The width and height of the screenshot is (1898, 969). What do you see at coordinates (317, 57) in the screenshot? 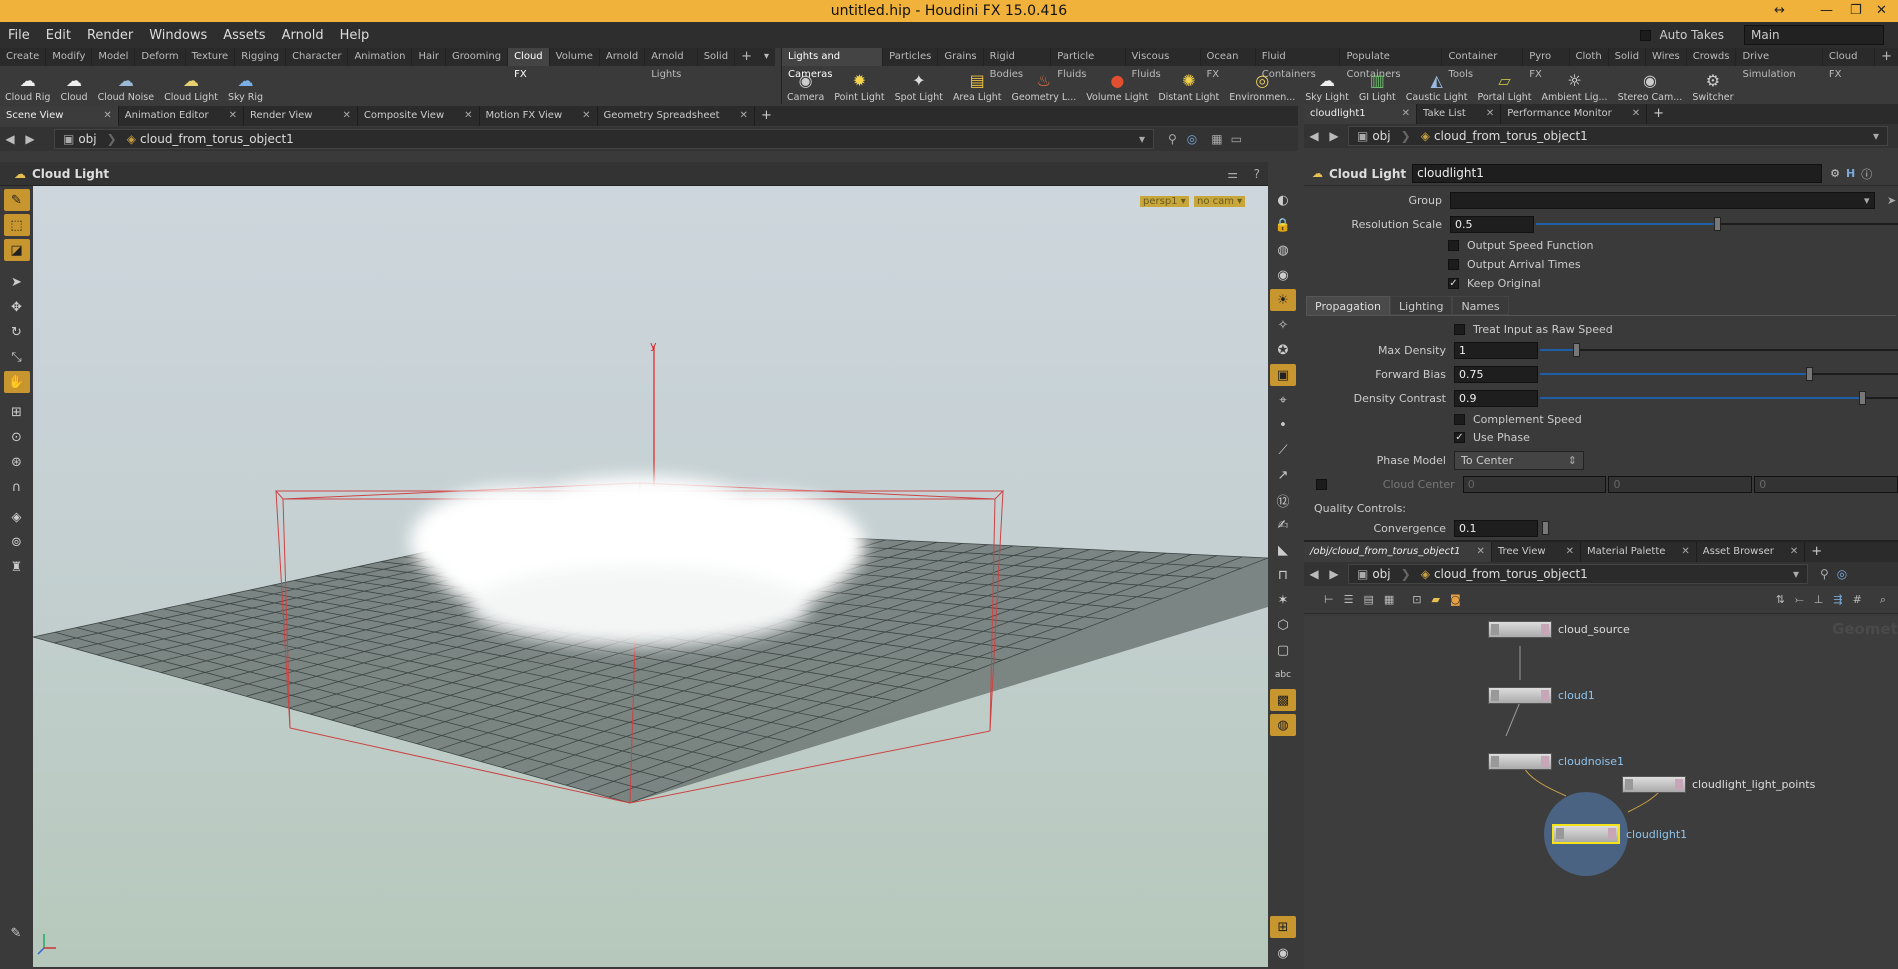
I see `shelf-tab-character: Character` at bounding box center [317, 57].